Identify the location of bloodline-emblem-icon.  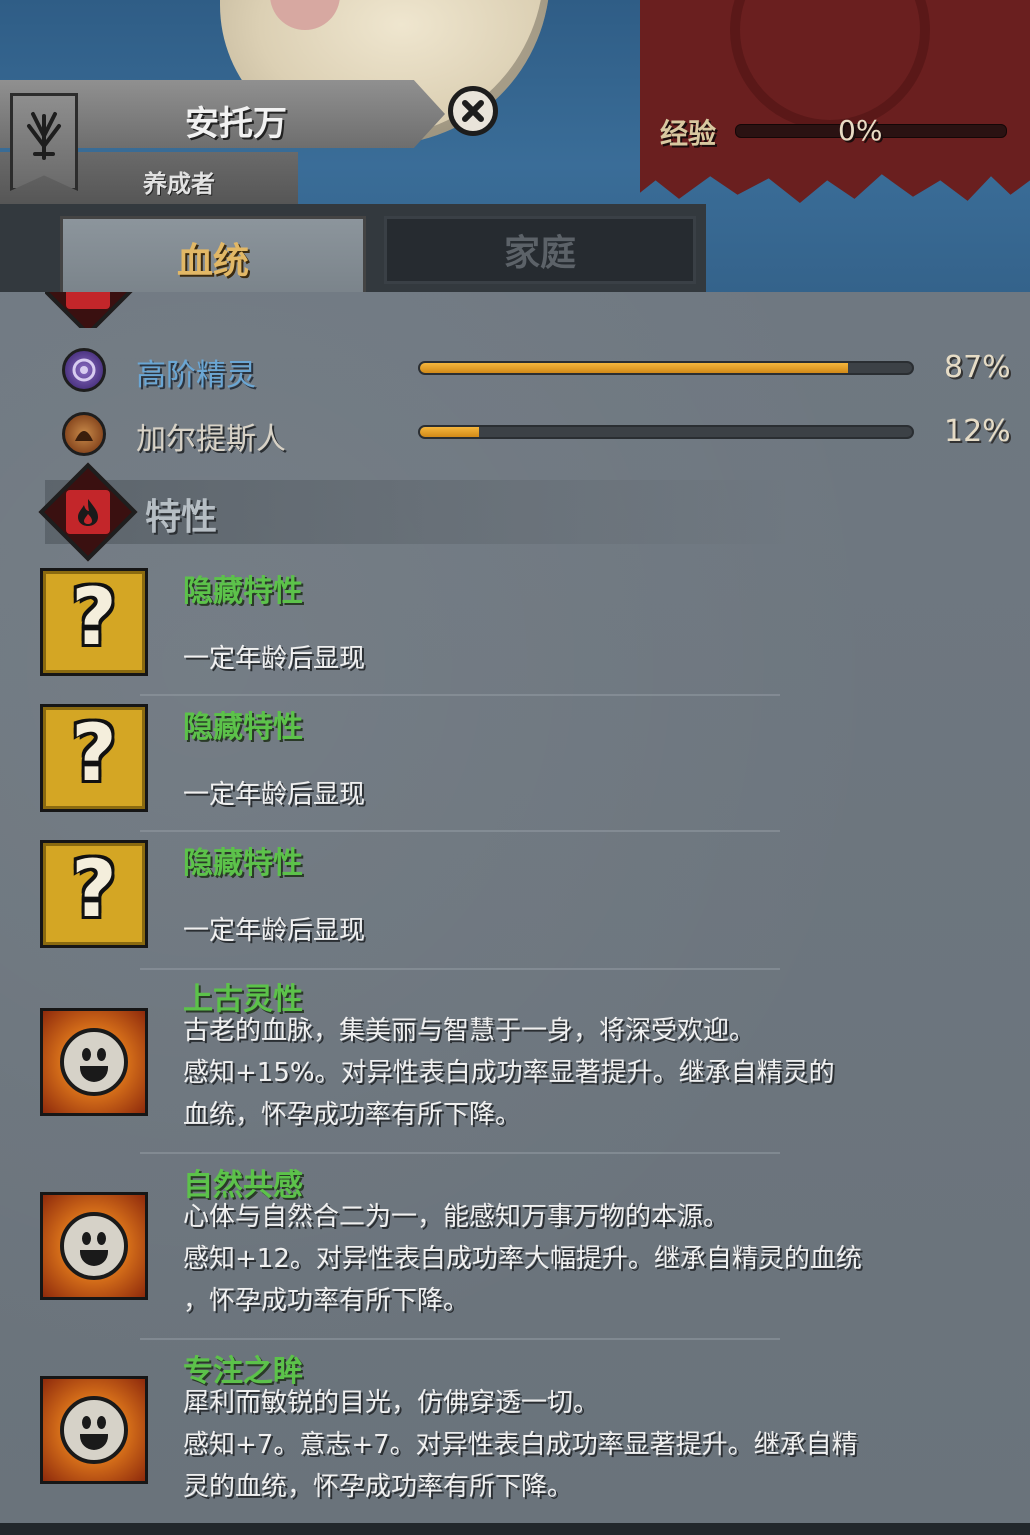
(91, 310).